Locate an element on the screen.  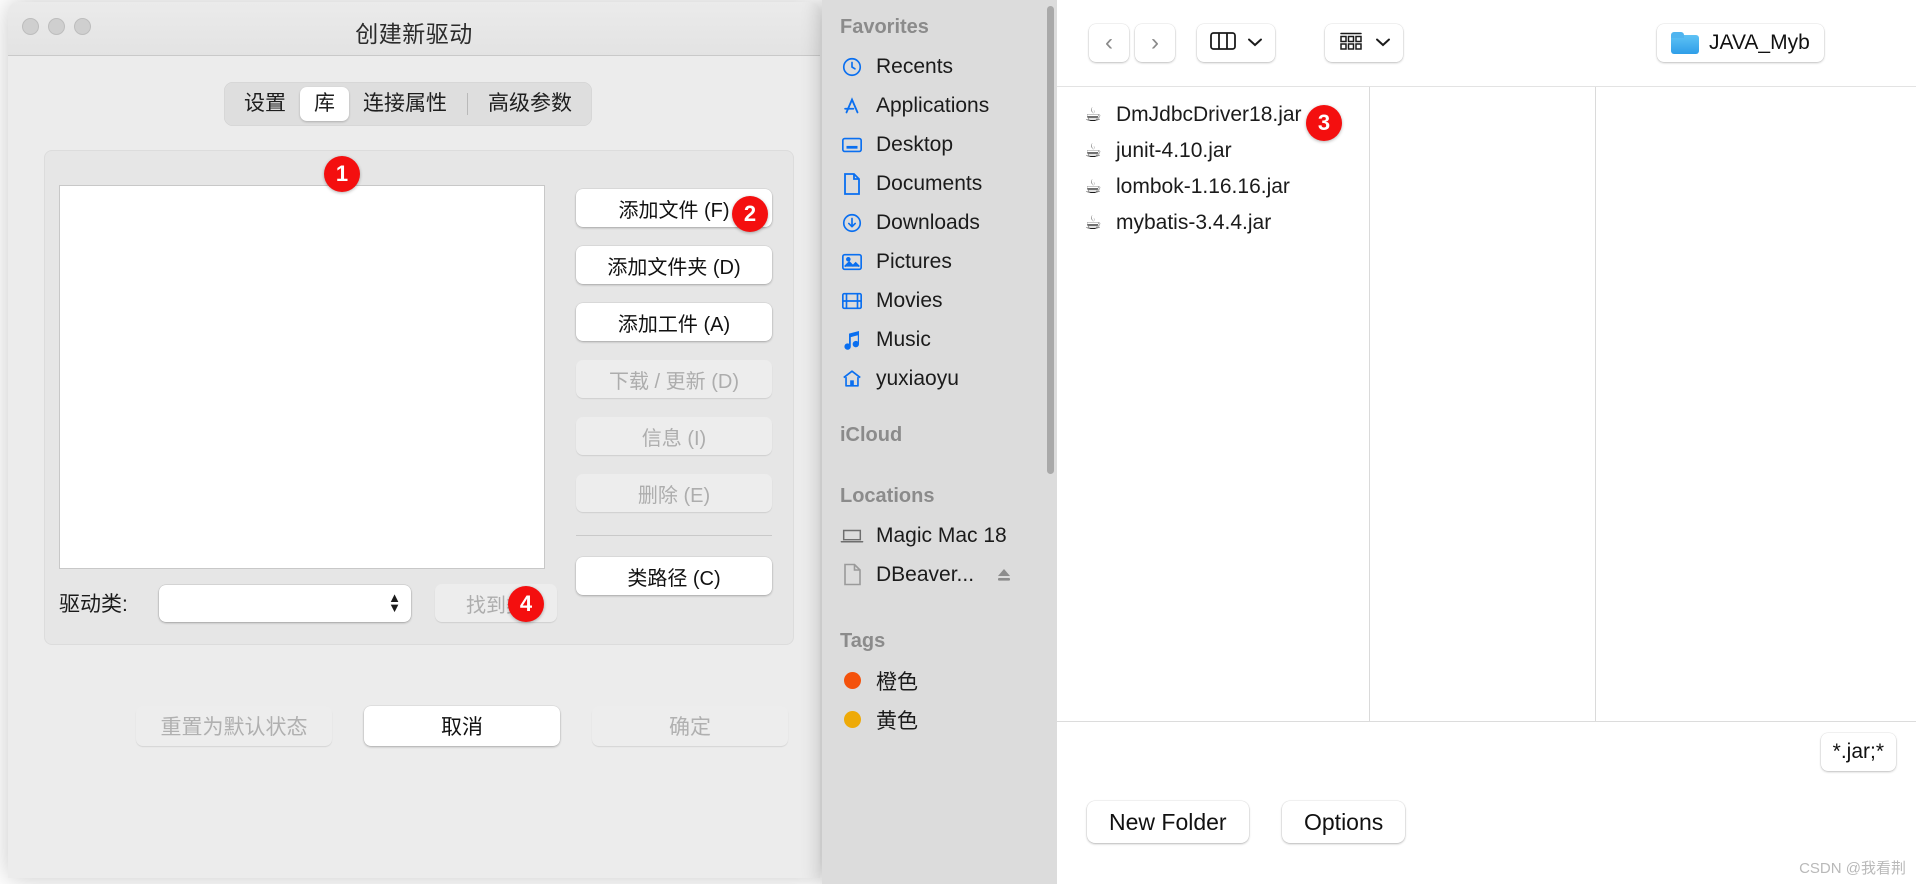
film-icon is located at coordinates (852, 301).